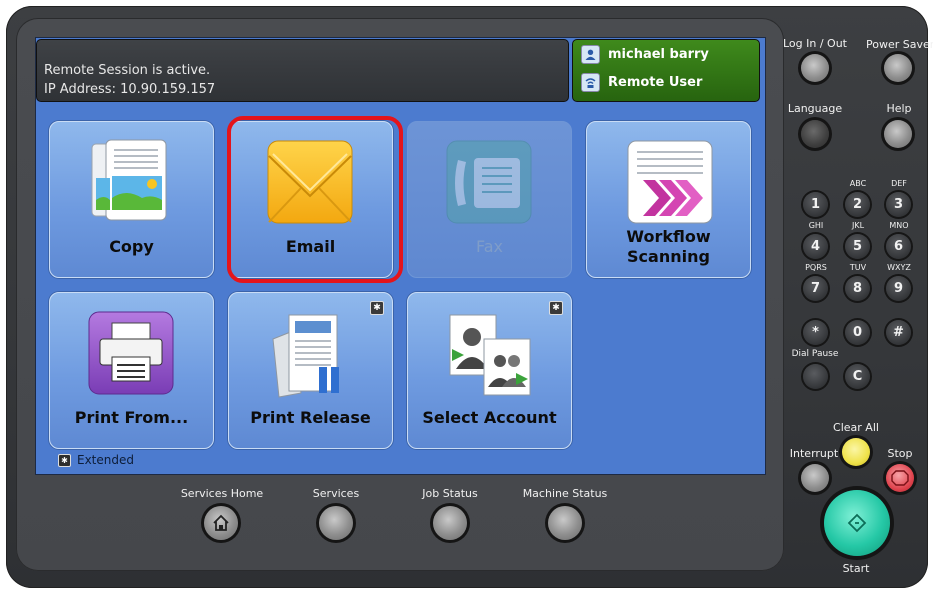 The width and height of the screenshot is (933, 592). I want to click on help-button, so click(898, 134).